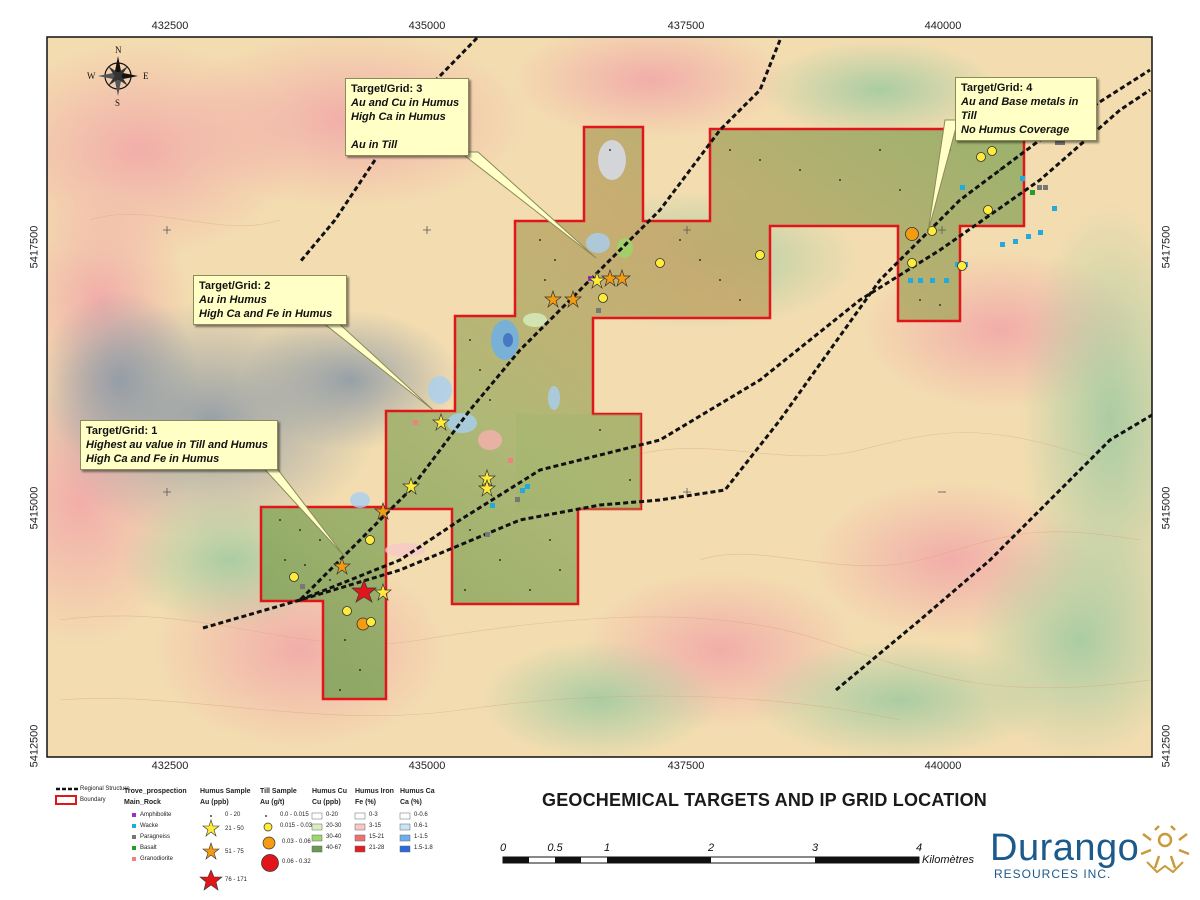 The image size is (1200, 900). Describe the element at coordinates (118, 50) in the screenshot. I see `compass-n: N` at that location.